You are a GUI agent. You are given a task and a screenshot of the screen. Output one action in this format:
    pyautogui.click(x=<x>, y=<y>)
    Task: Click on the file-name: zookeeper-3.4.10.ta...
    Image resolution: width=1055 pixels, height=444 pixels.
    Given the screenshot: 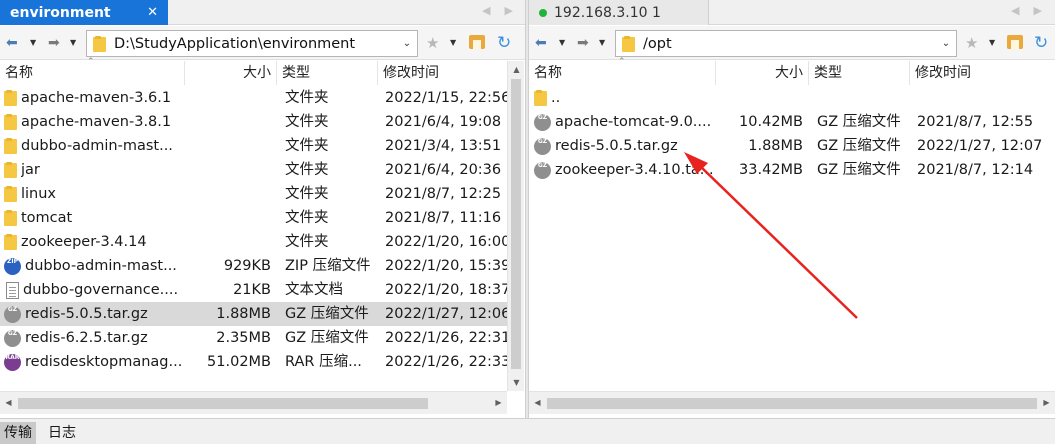 What is the action you would take?
    pyautogui.click(x=634, y=170)
    